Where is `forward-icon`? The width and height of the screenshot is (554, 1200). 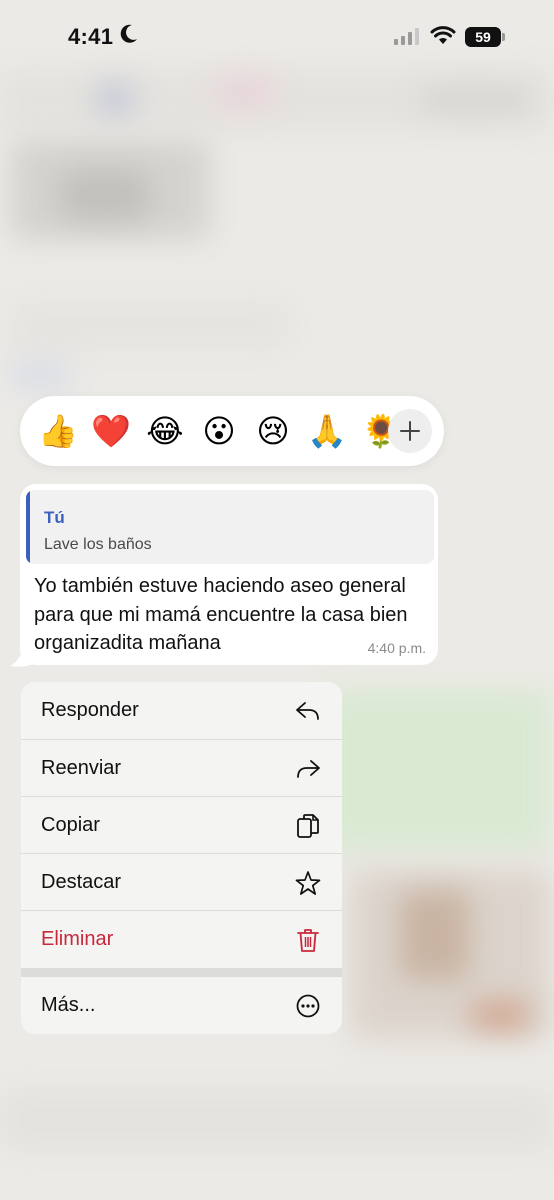
forward-icon is located at coordinates (308, 769).